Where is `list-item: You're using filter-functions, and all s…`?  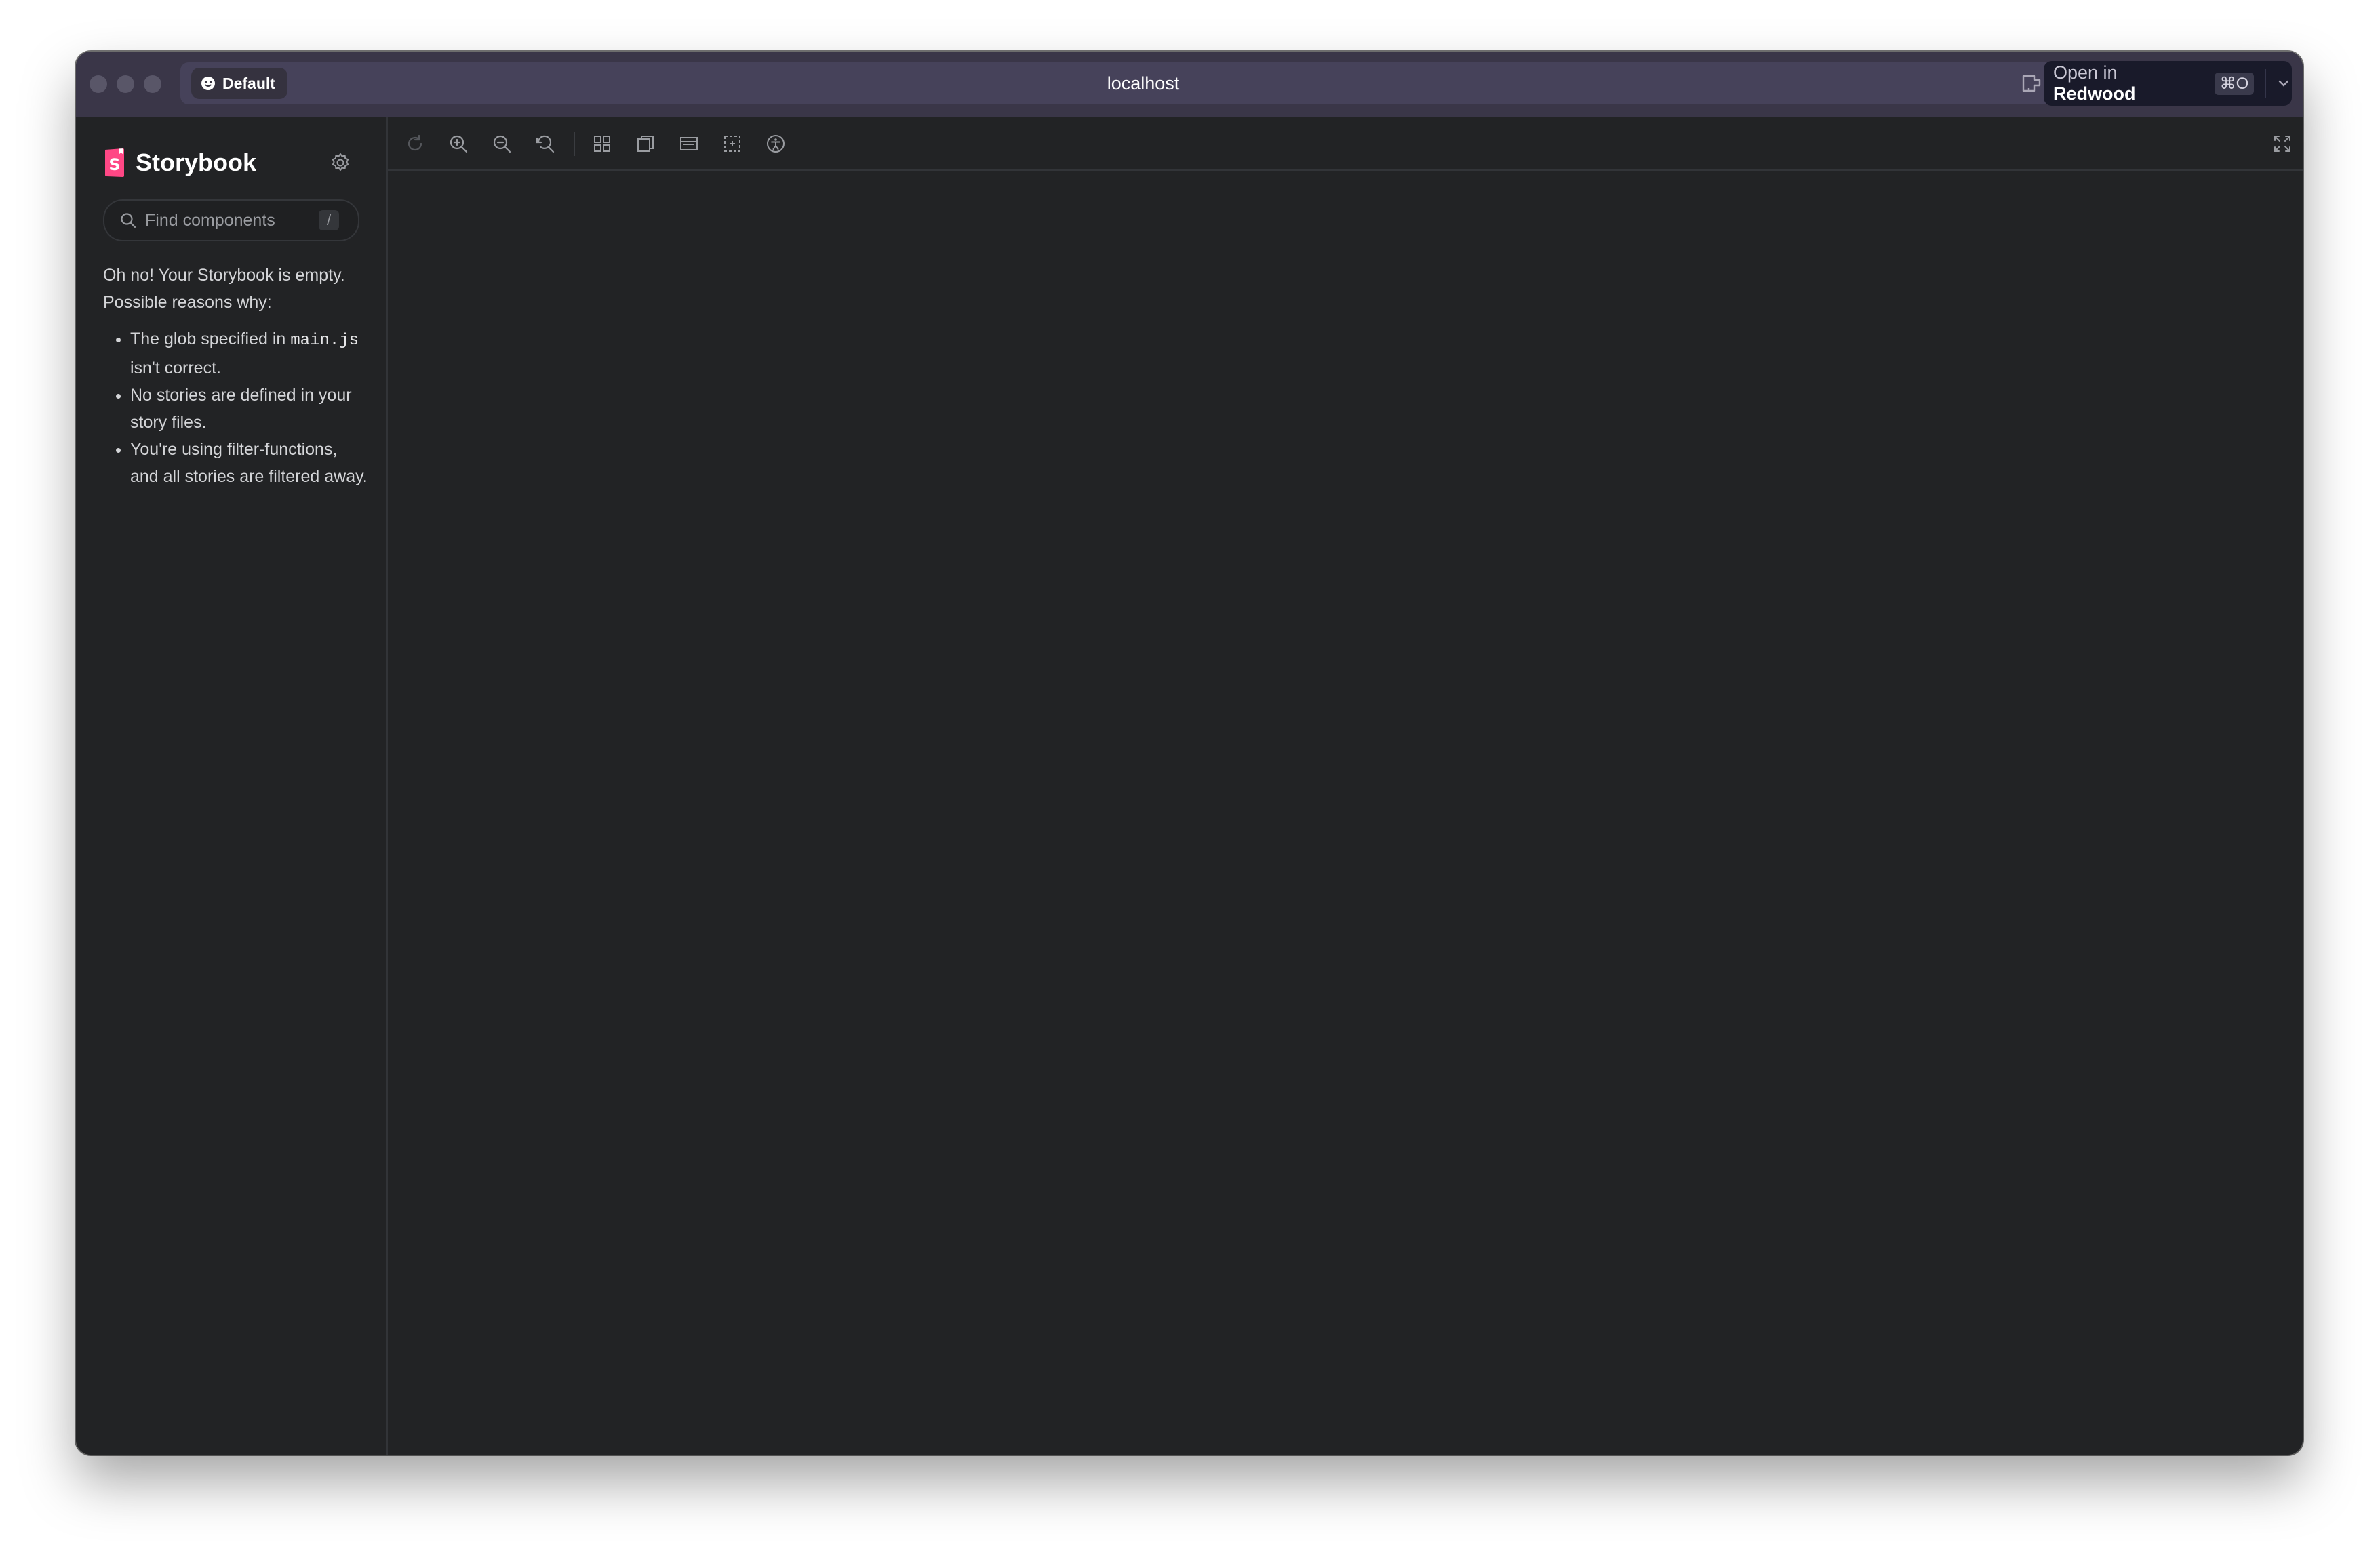 list-item: You're using filter-functions, and all s… is located at coordinates (249, 463).